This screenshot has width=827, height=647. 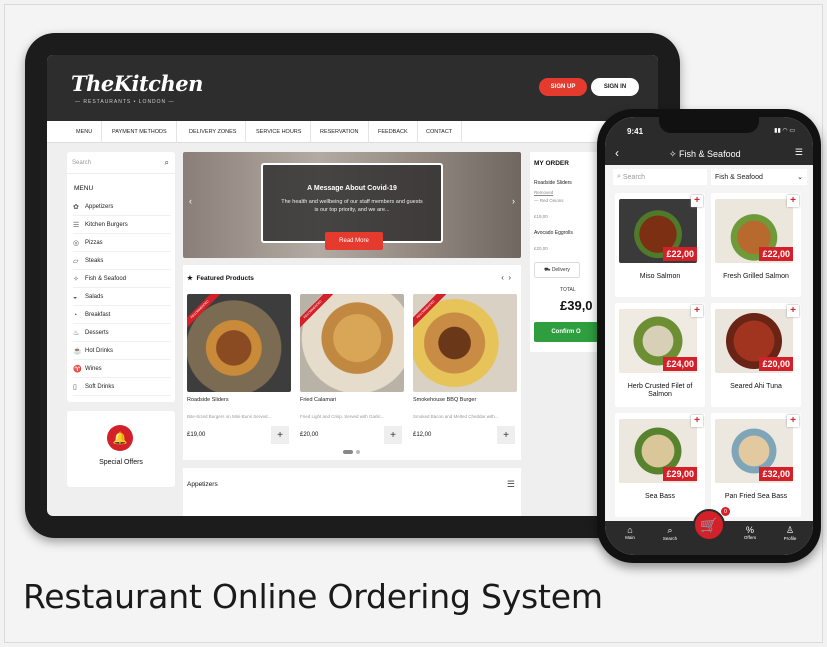 I want to click on food-price: £22,00, so click(x=776, y=254).